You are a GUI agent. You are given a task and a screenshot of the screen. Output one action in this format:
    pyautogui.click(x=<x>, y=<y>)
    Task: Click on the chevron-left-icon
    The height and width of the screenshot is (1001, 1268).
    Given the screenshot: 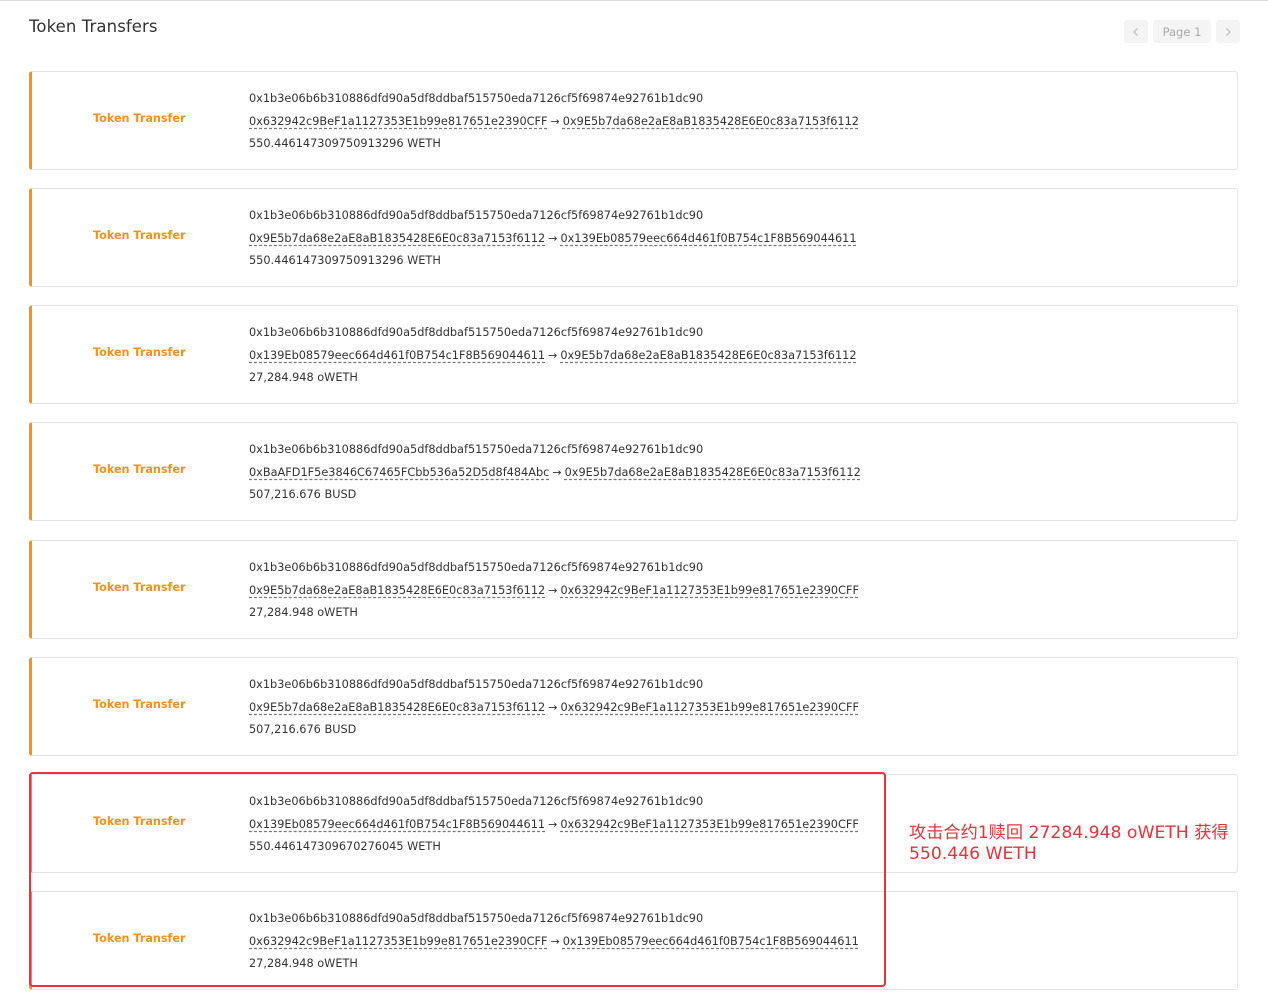 What is the action you would take?
    pyautogui.click(x=1135, y=31)
    